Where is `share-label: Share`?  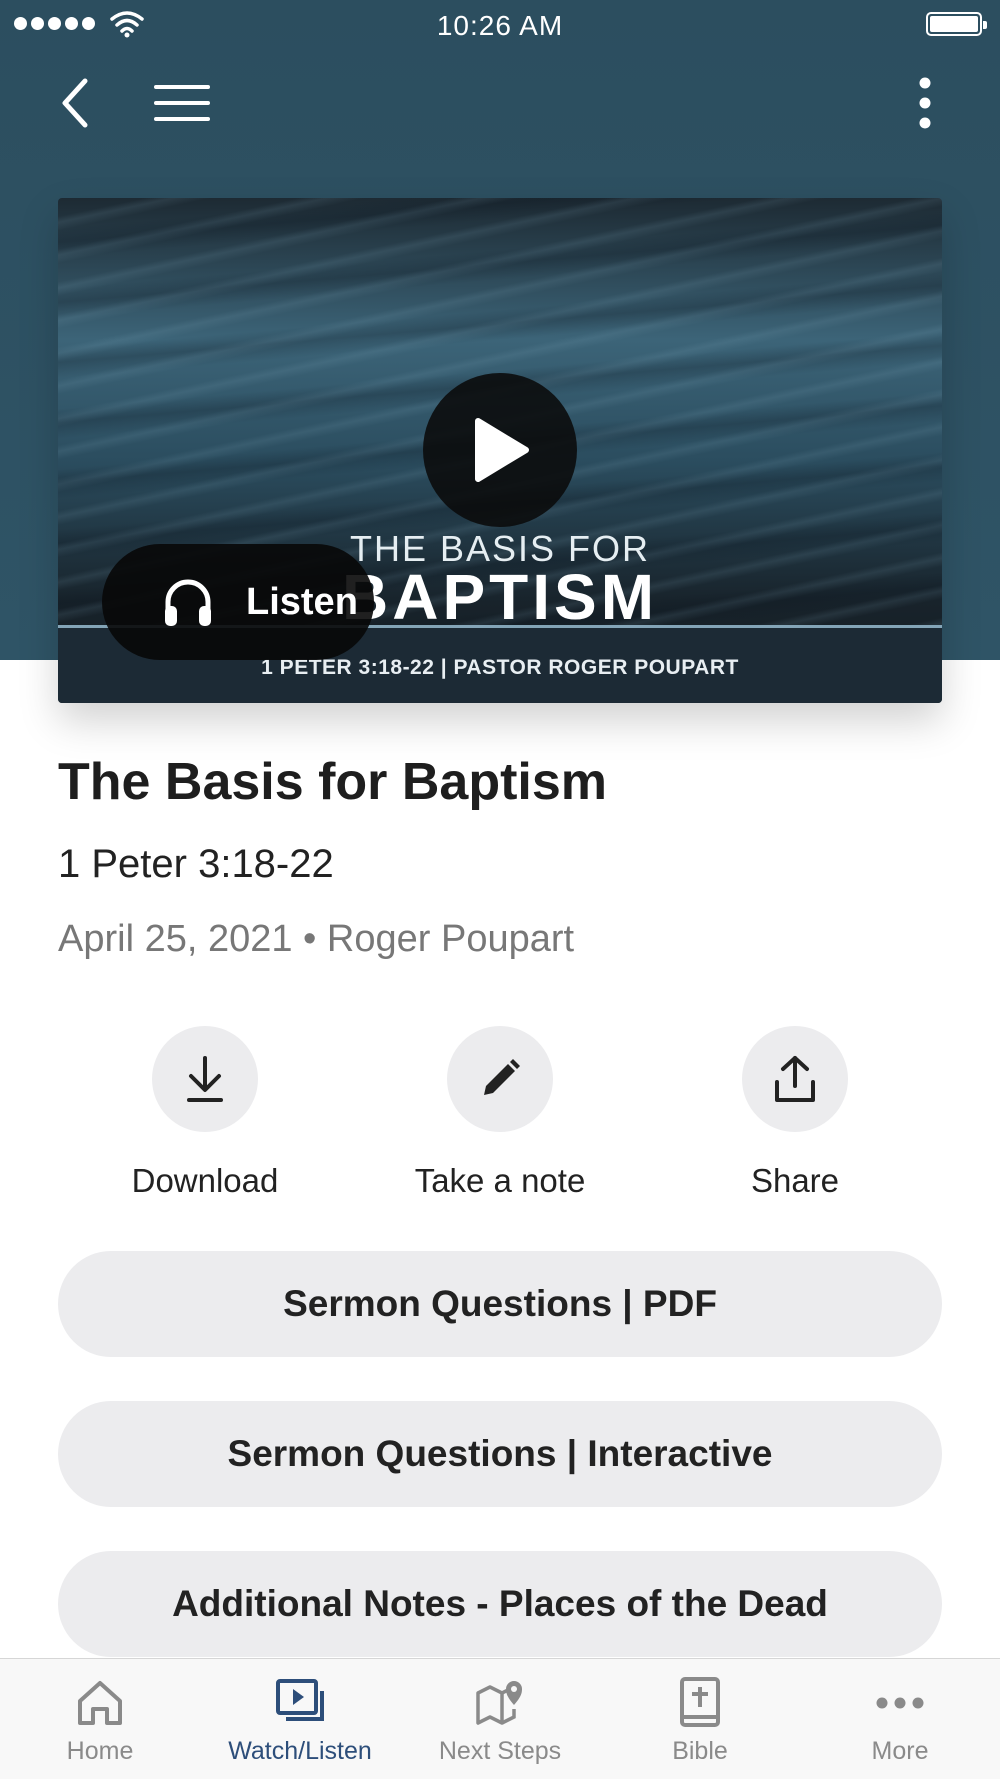
share-label: Share is located at coordinates (795, 1180).